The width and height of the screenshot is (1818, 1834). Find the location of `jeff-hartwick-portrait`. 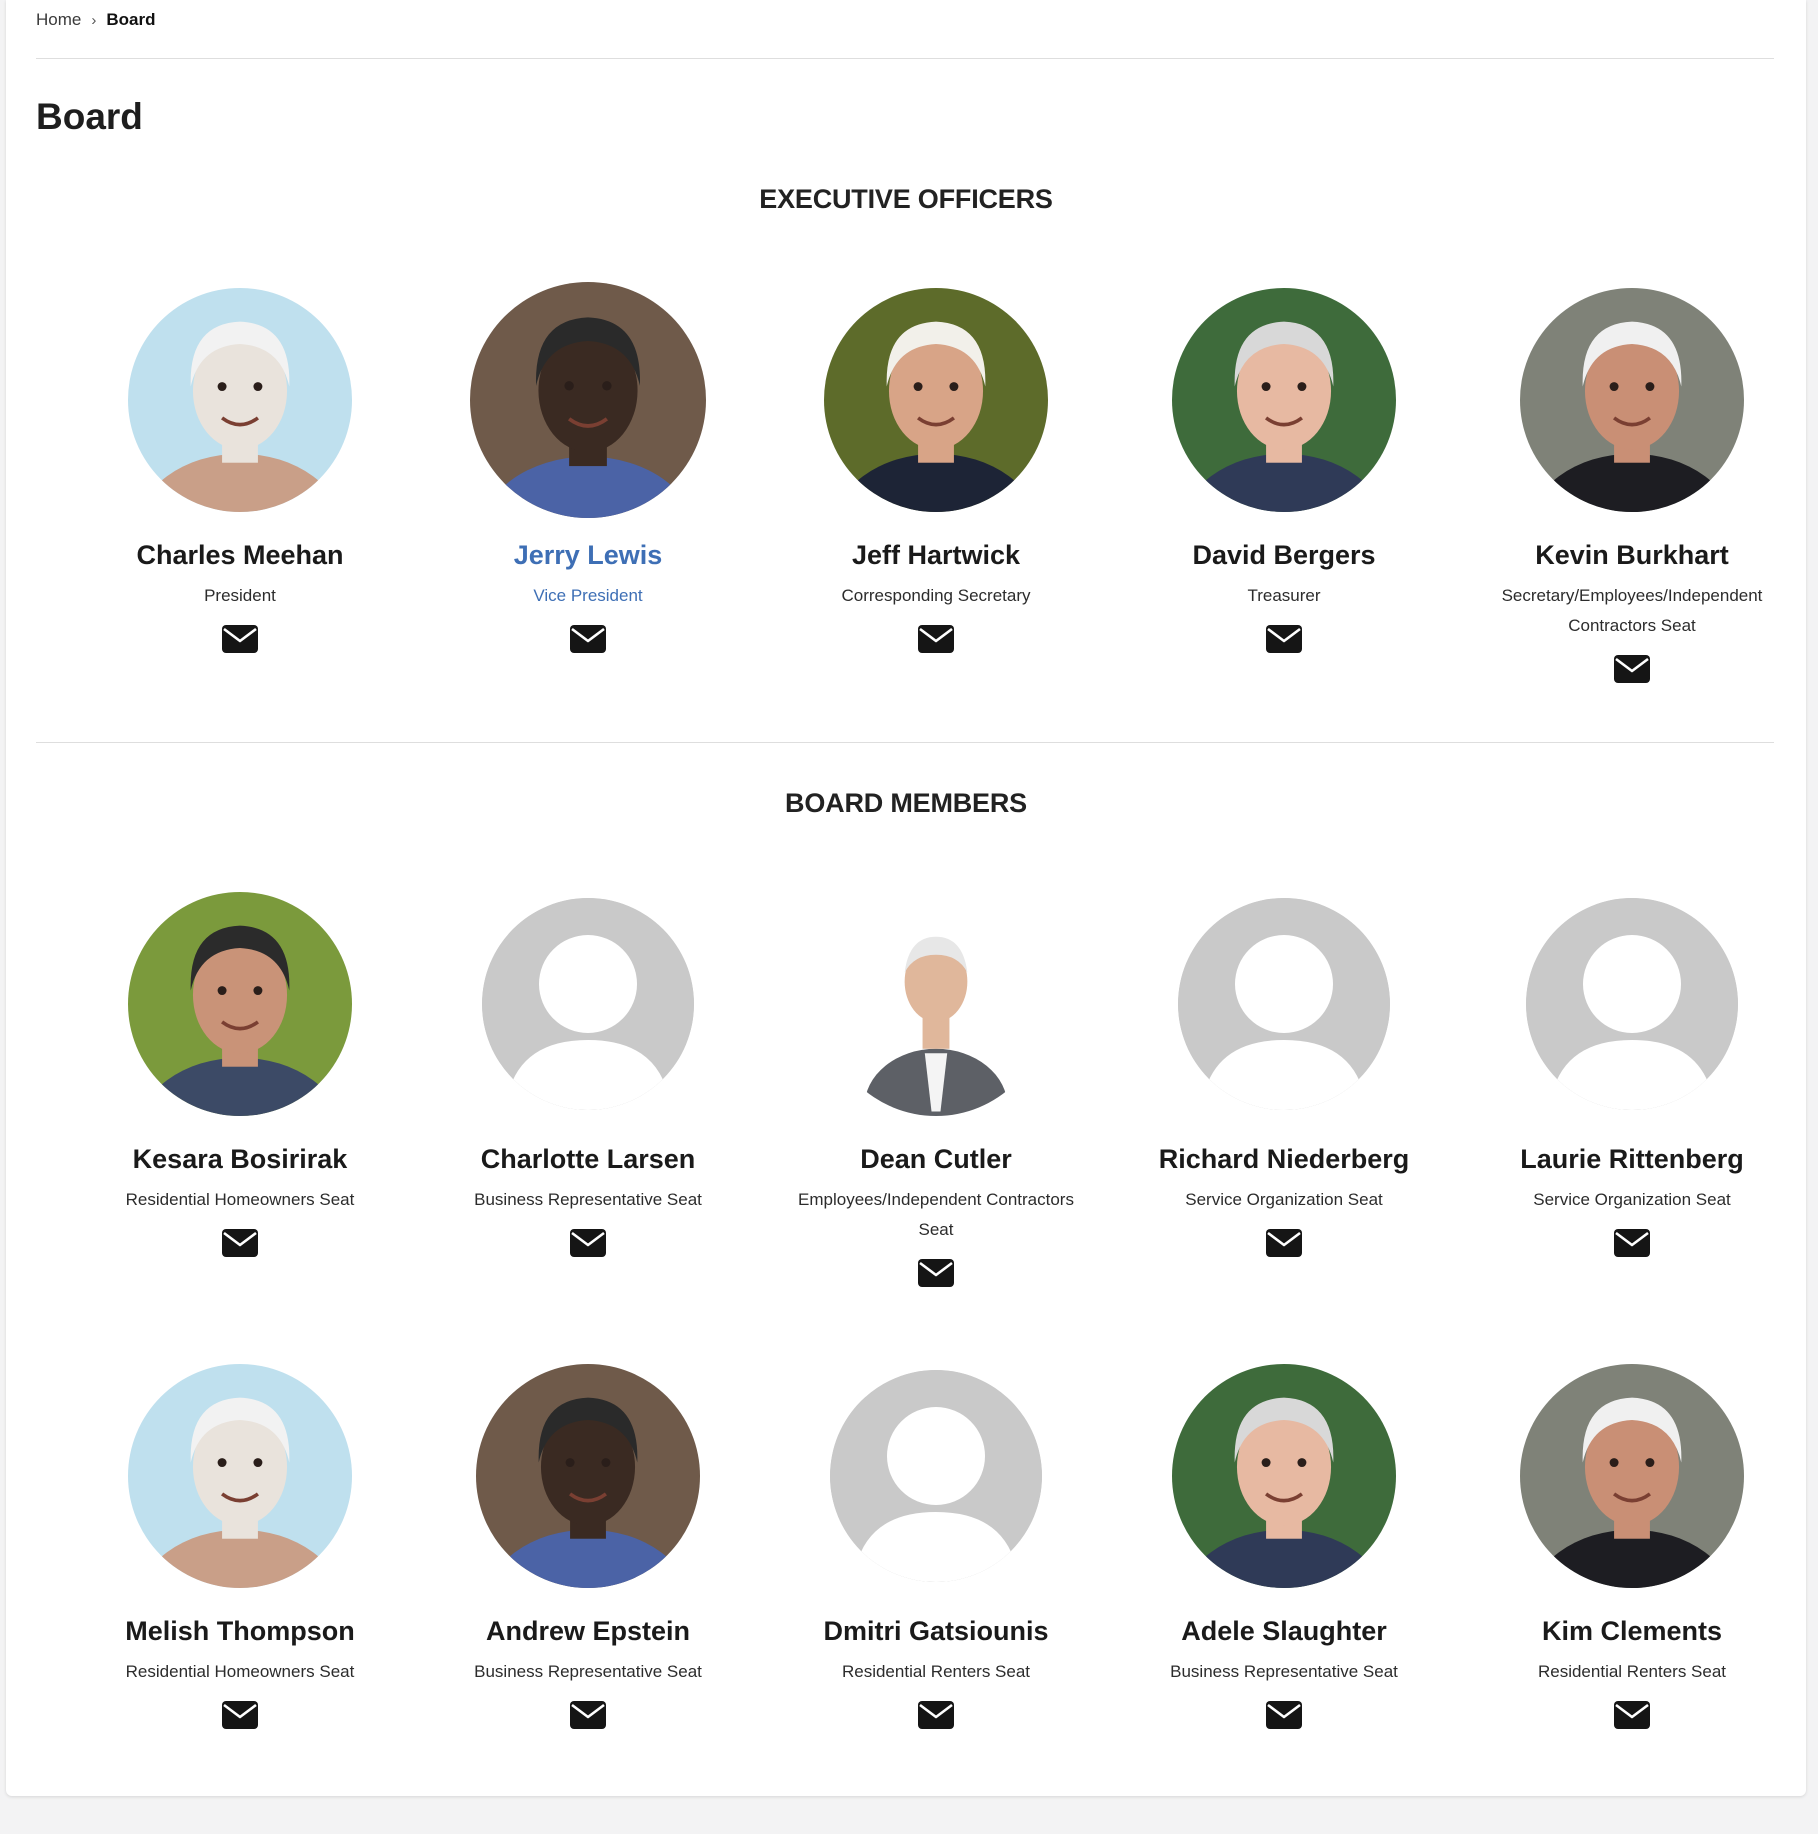

jeff-hartwick-portrait is located at coordinates (936, 400).